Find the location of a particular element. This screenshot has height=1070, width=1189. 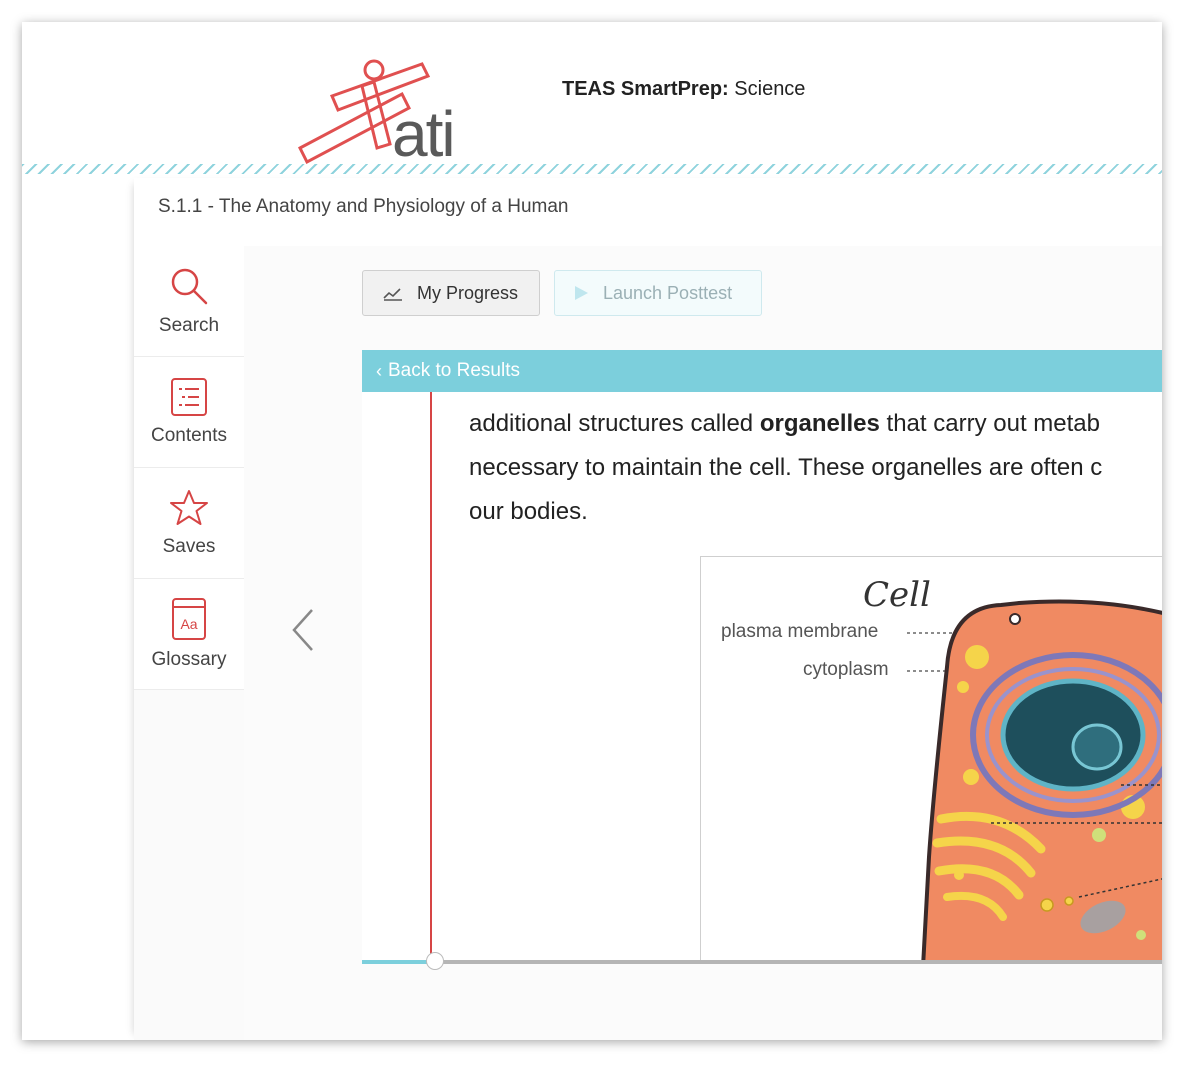

header: ati TEAS SmartPrep: Science is located at coordinates (592, 98).